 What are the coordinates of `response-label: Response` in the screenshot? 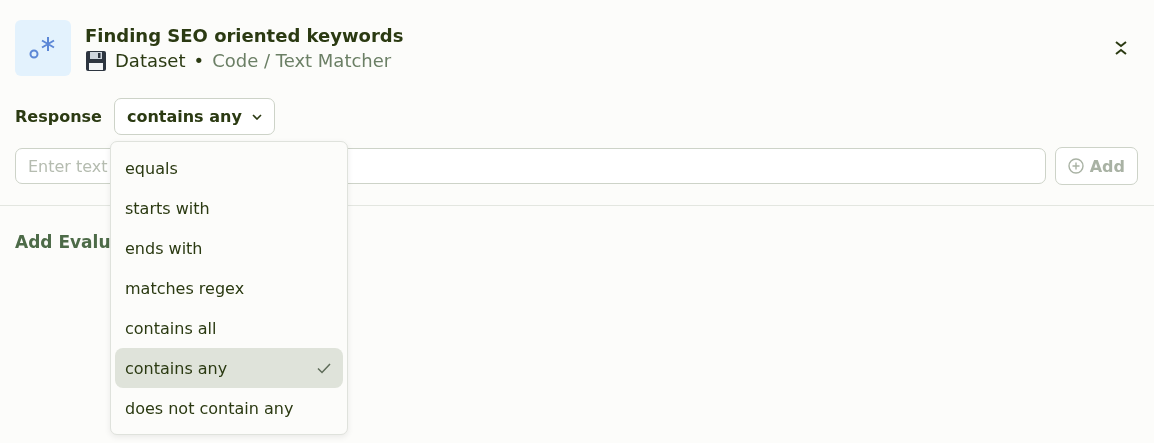 It's located at (58, 116).